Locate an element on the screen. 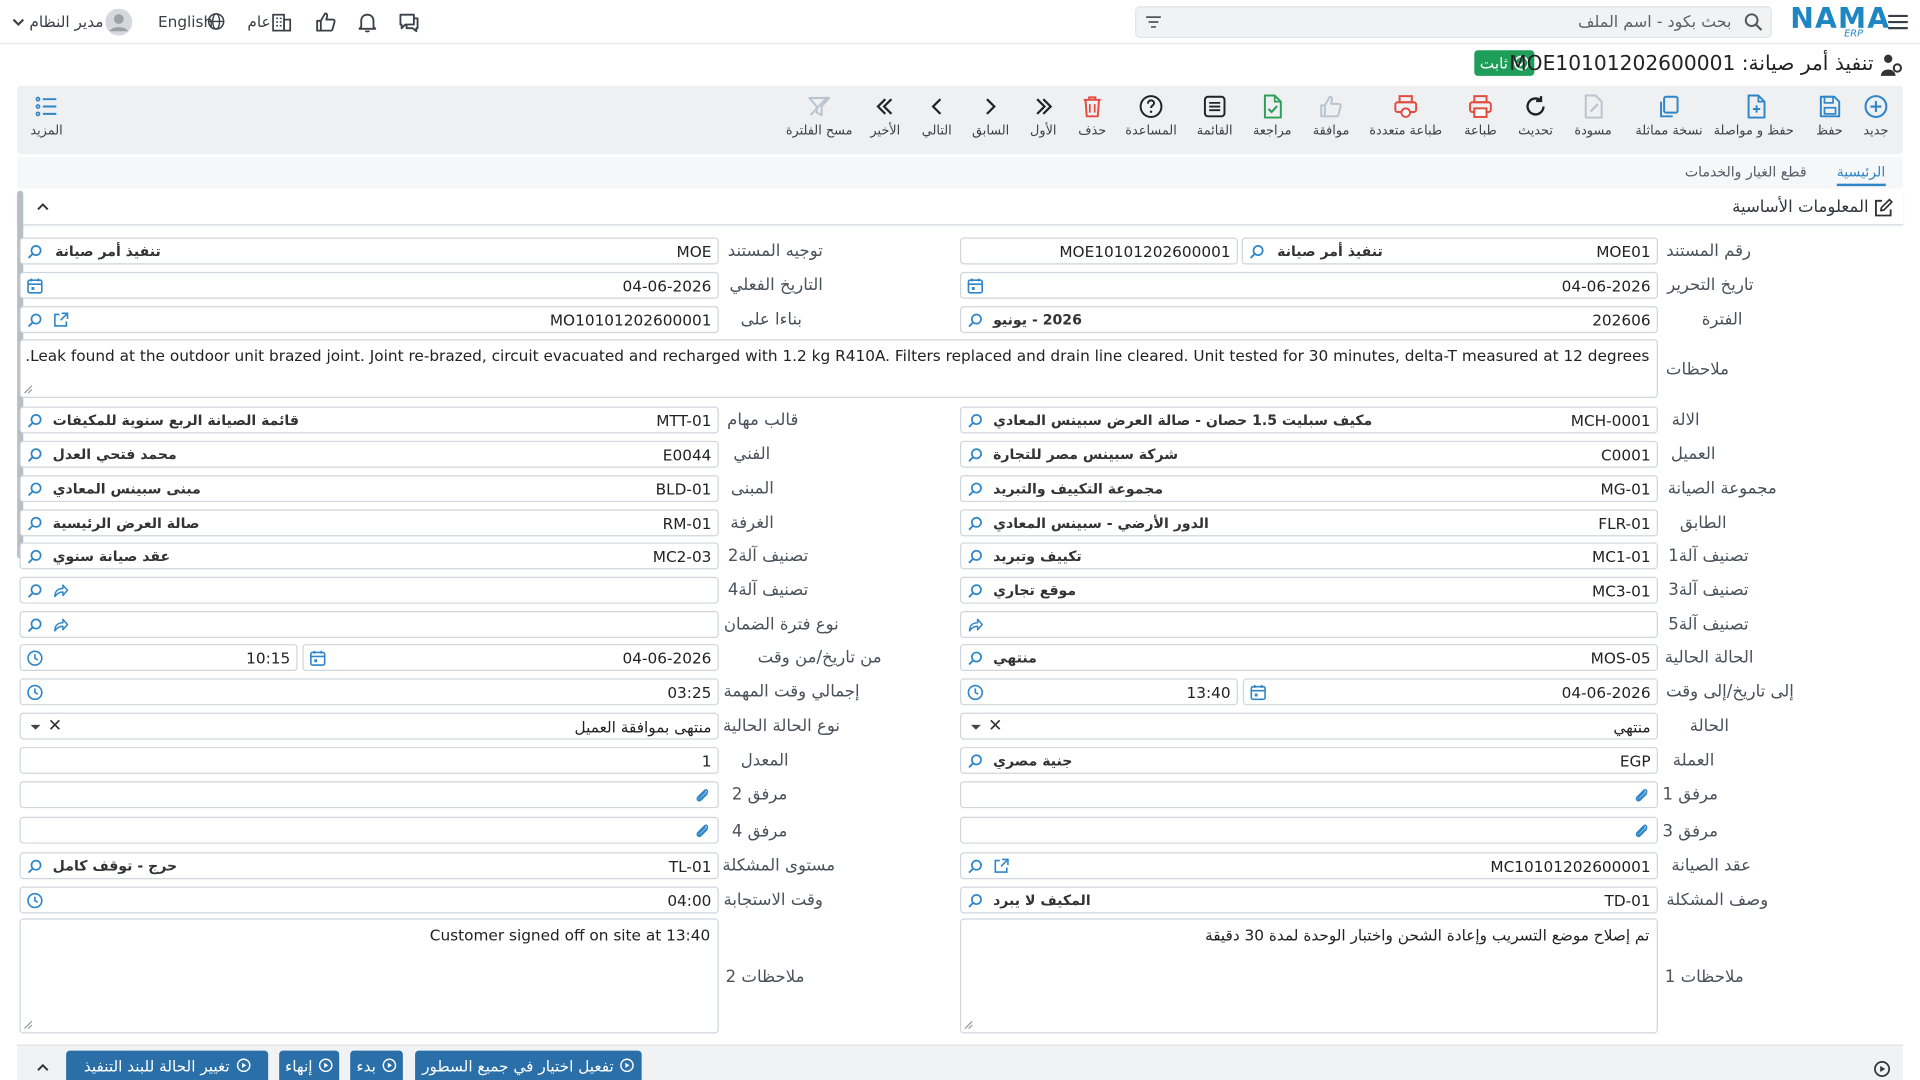  last-button: الأخير is located at coordinates (885, 115).